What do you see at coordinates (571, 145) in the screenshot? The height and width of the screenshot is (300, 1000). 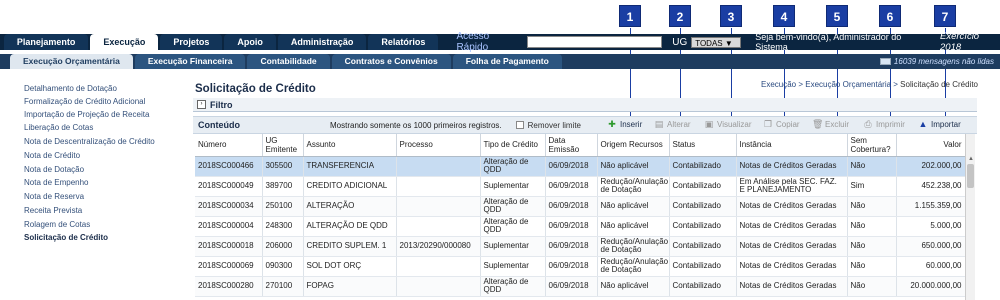 I see `column-header: Data Emissão` at bounding box center [571, 145].